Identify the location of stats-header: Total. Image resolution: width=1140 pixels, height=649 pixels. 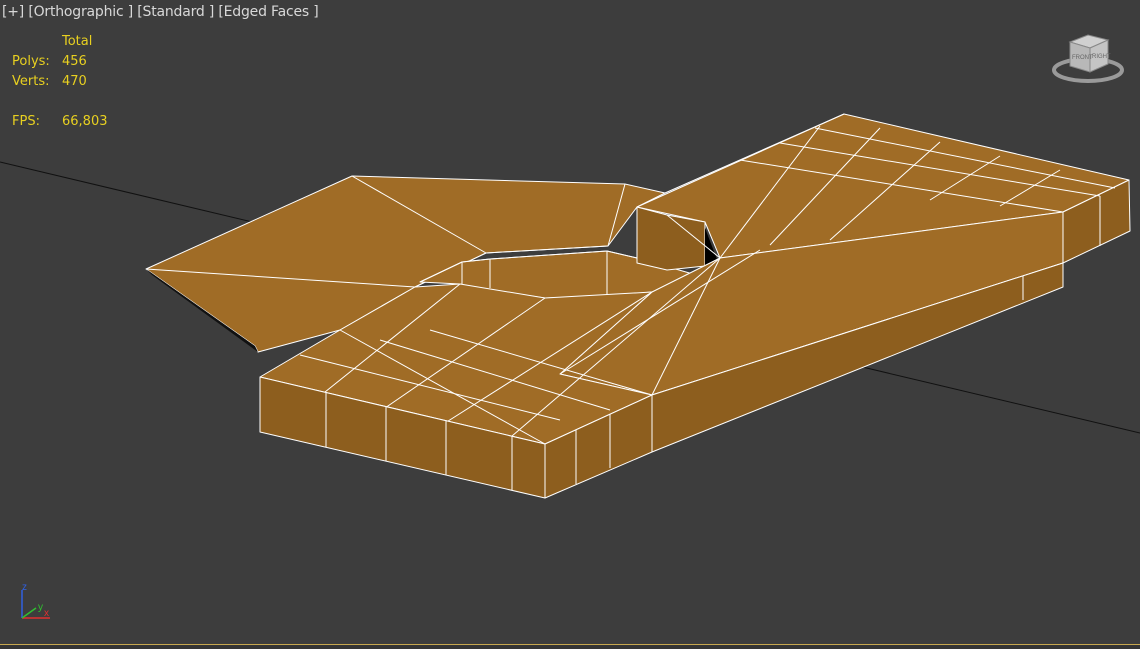
(77, 41).